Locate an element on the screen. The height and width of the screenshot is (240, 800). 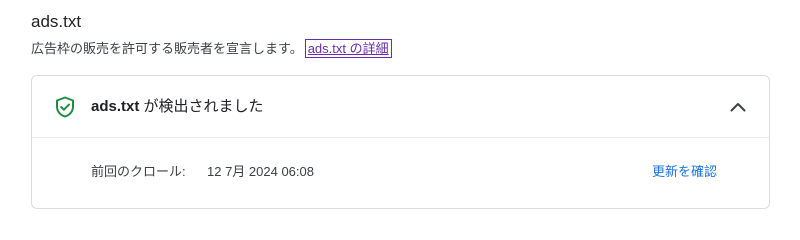
section-description: 広告枠の販売を許可する販売者を宣言します。 ads.txt の詳細 is located at coordinates (211, 48).